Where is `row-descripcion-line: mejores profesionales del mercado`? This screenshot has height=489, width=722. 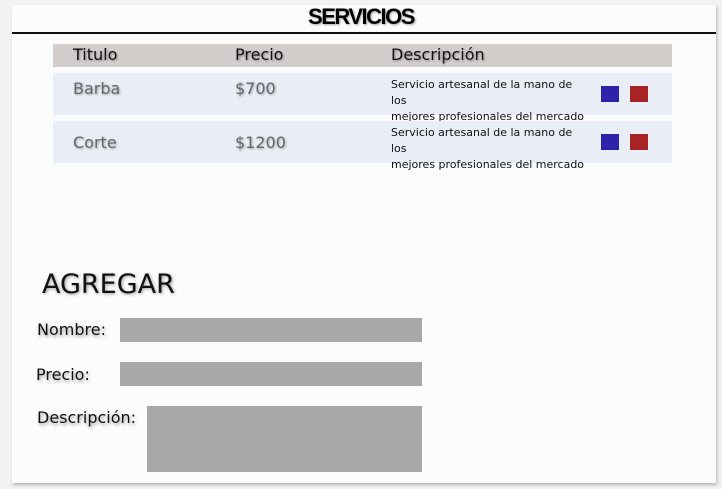 row-descripcion-line: mejores profesionales del mercado is located at coordinates (488, 164).